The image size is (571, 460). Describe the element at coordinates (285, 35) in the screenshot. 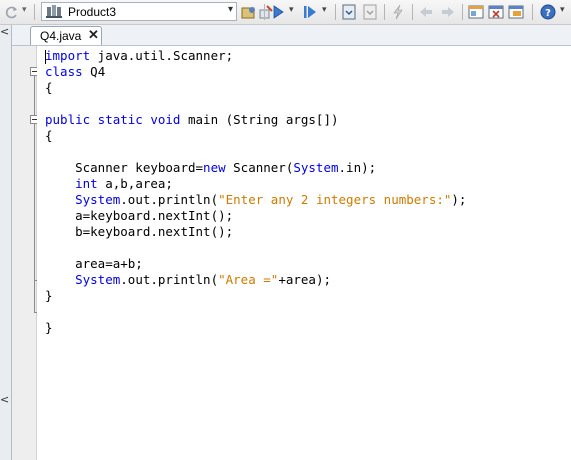

I see `editor-tab-strip: Q4.java ✕` at that location.